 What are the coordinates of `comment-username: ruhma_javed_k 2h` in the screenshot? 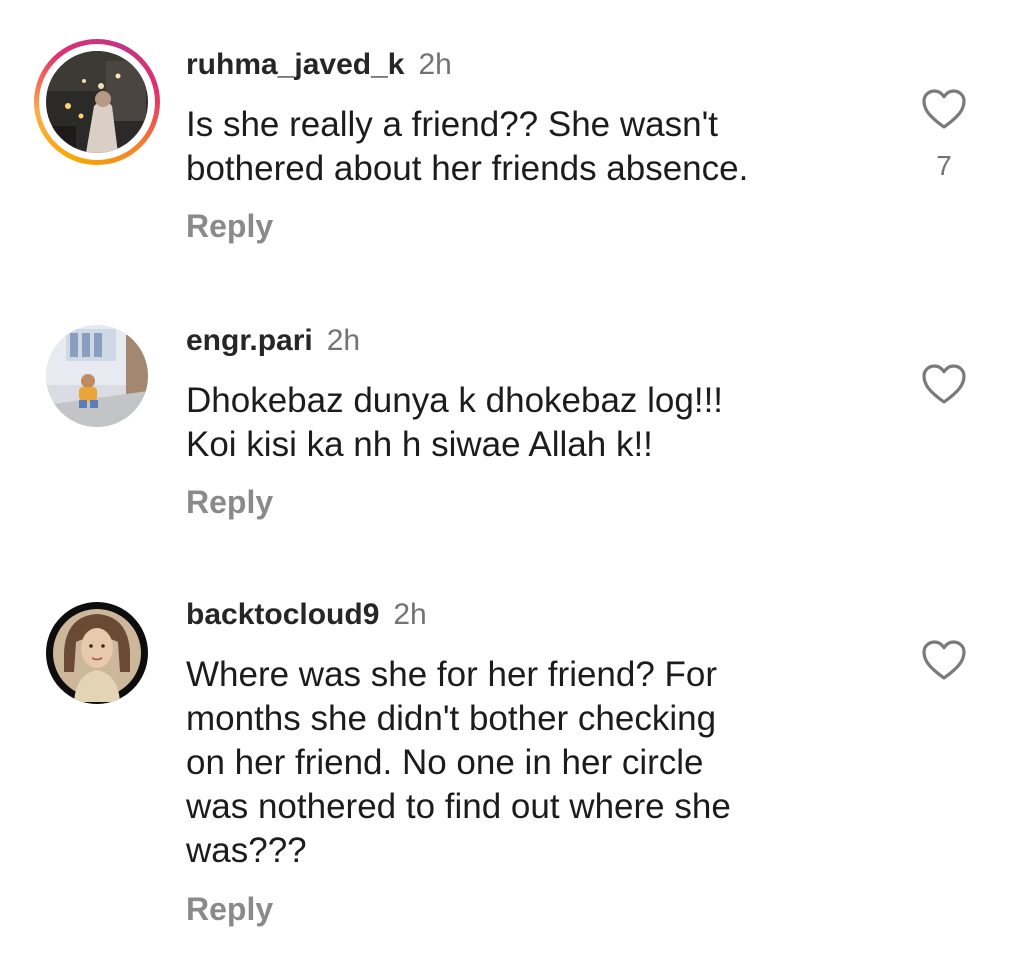 It's located at (319, 65).